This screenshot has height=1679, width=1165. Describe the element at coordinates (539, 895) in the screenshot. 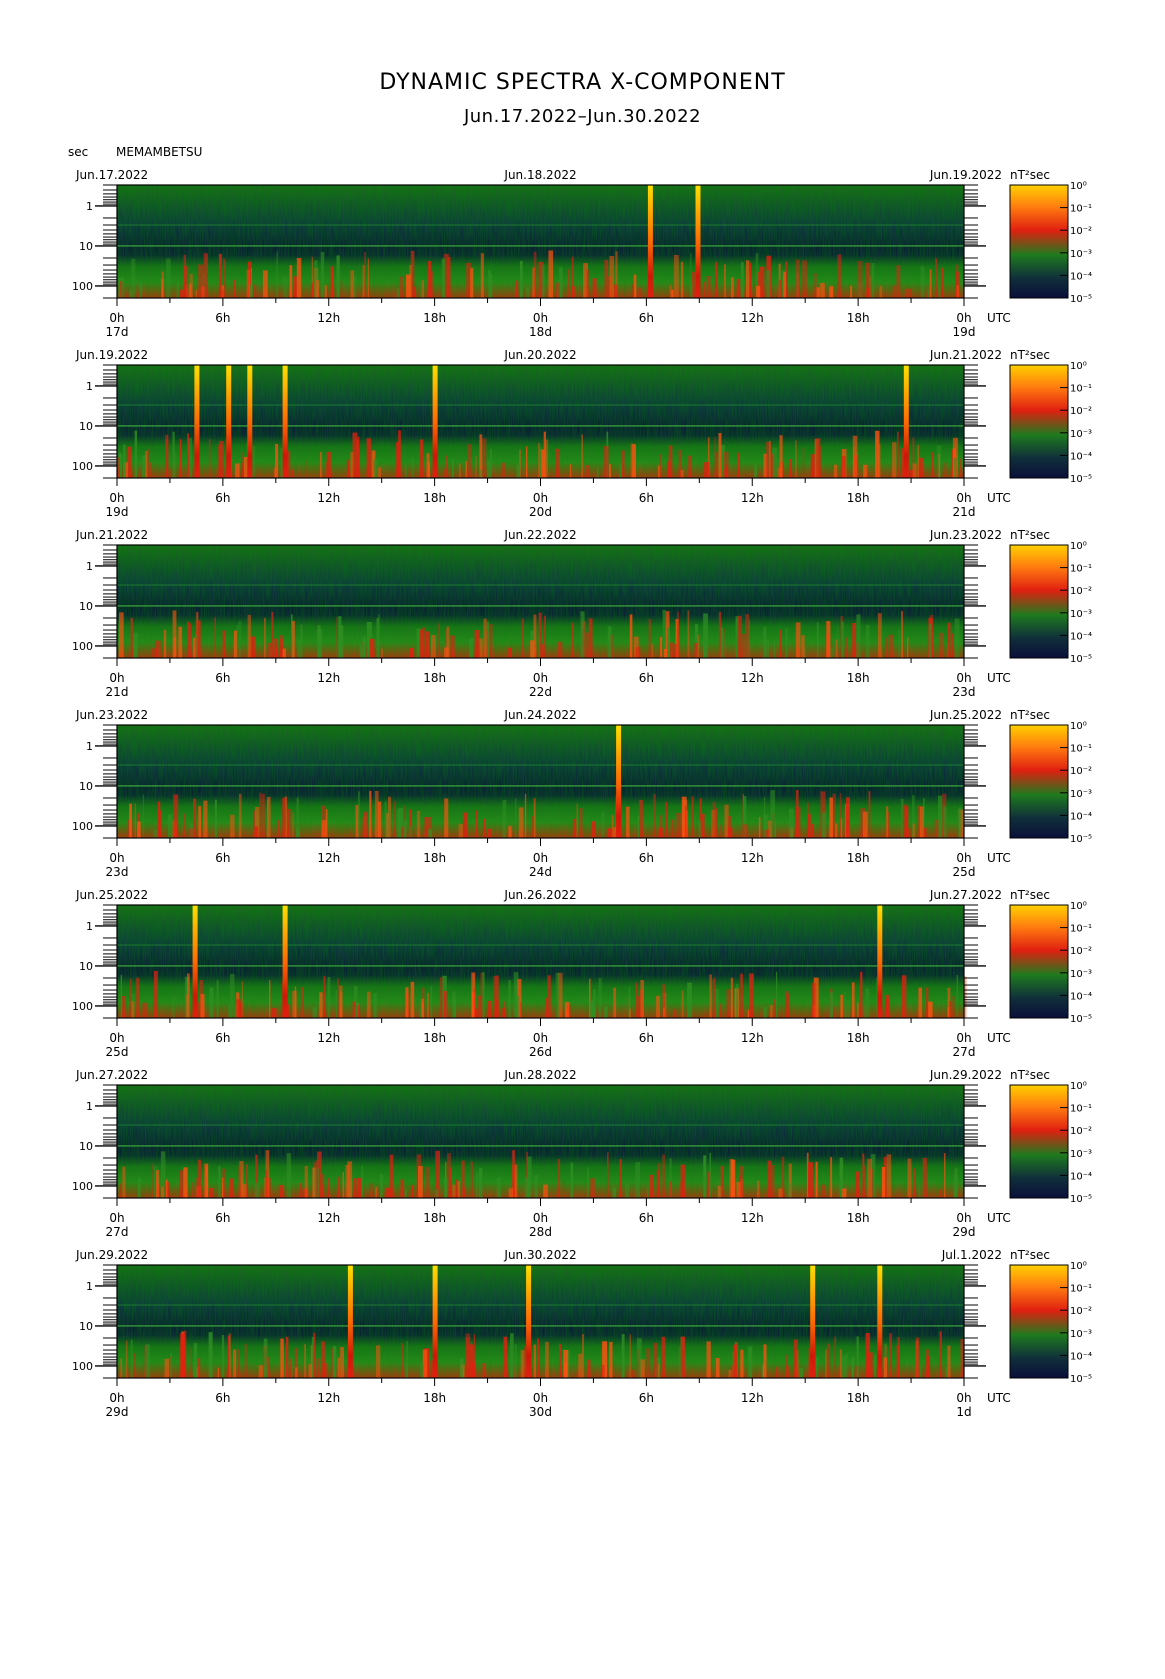

I see `panel-date-mid: Jun.26.2022` at that location.